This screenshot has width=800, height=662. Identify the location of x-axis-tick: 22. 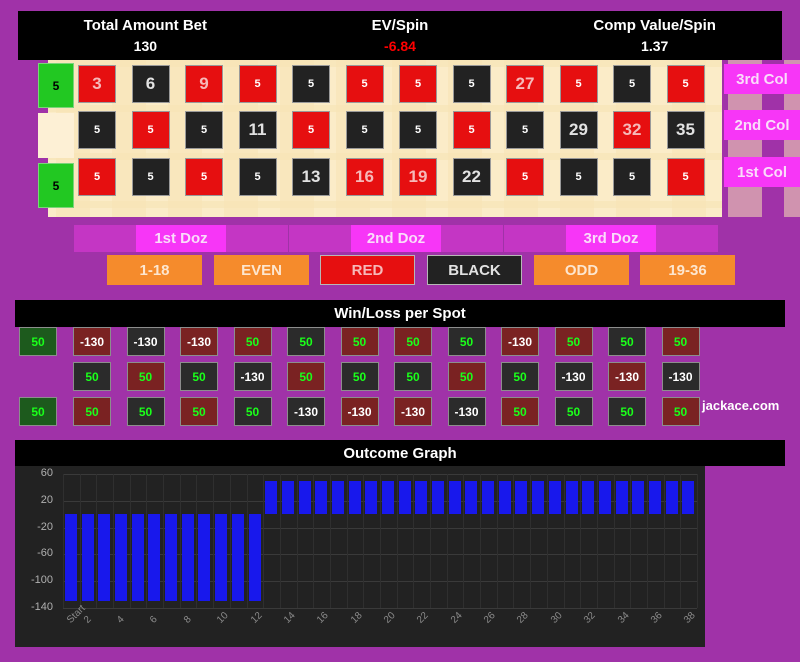
(423, 618).